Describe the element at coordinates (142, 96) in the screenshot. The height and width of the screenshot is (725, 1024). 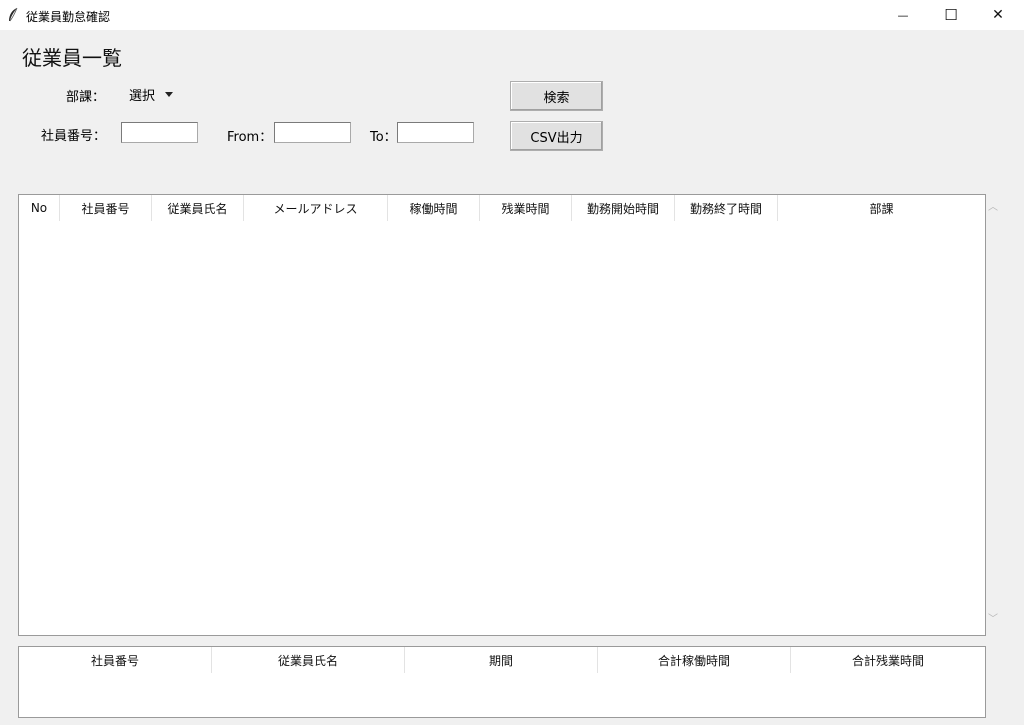
I see `dept-select-value: 選択` at that location.